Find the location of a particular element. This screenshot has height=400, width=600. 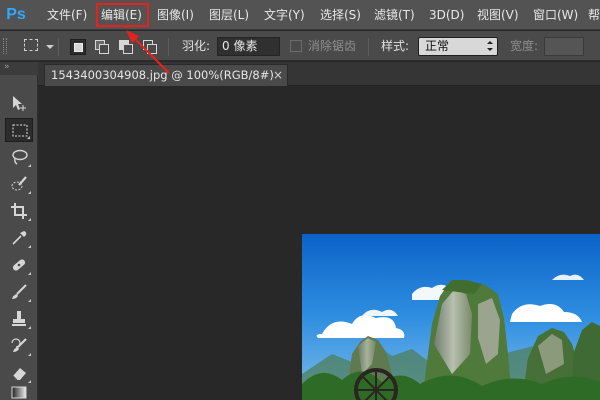

eyedropper-icon is located at coordinates (19, 238).